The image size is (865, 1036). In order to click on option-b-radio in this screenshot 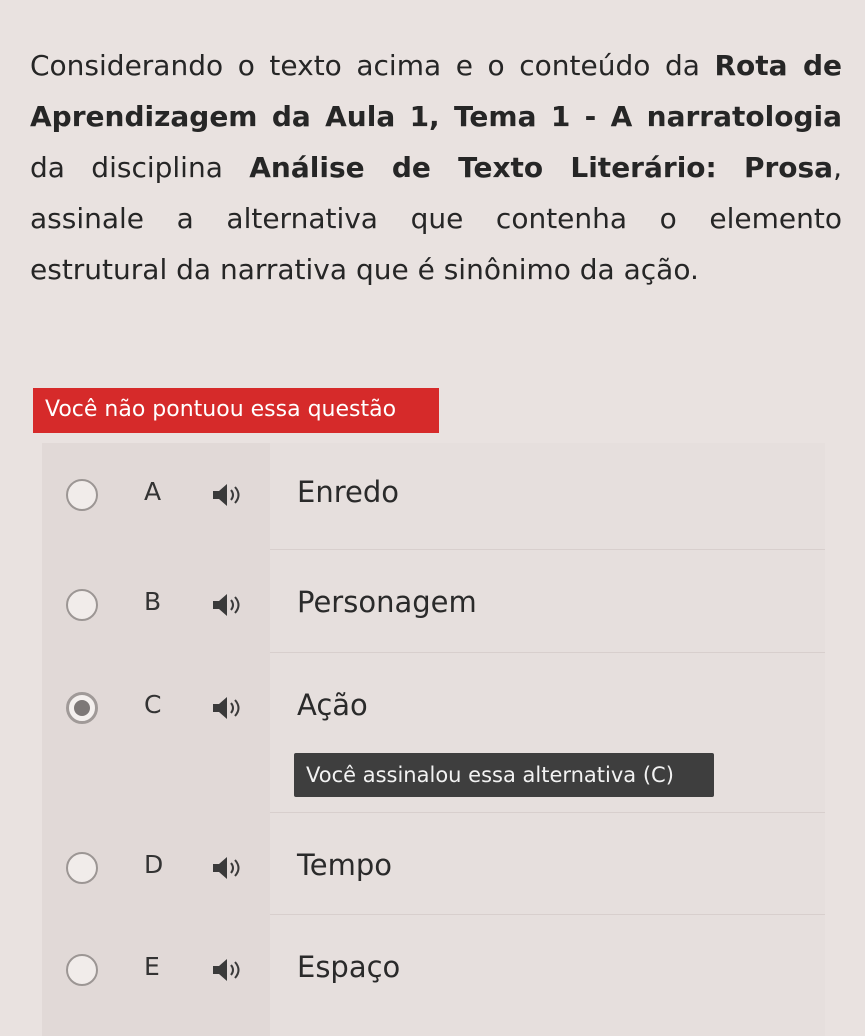, I will do `click(82, 605)`.